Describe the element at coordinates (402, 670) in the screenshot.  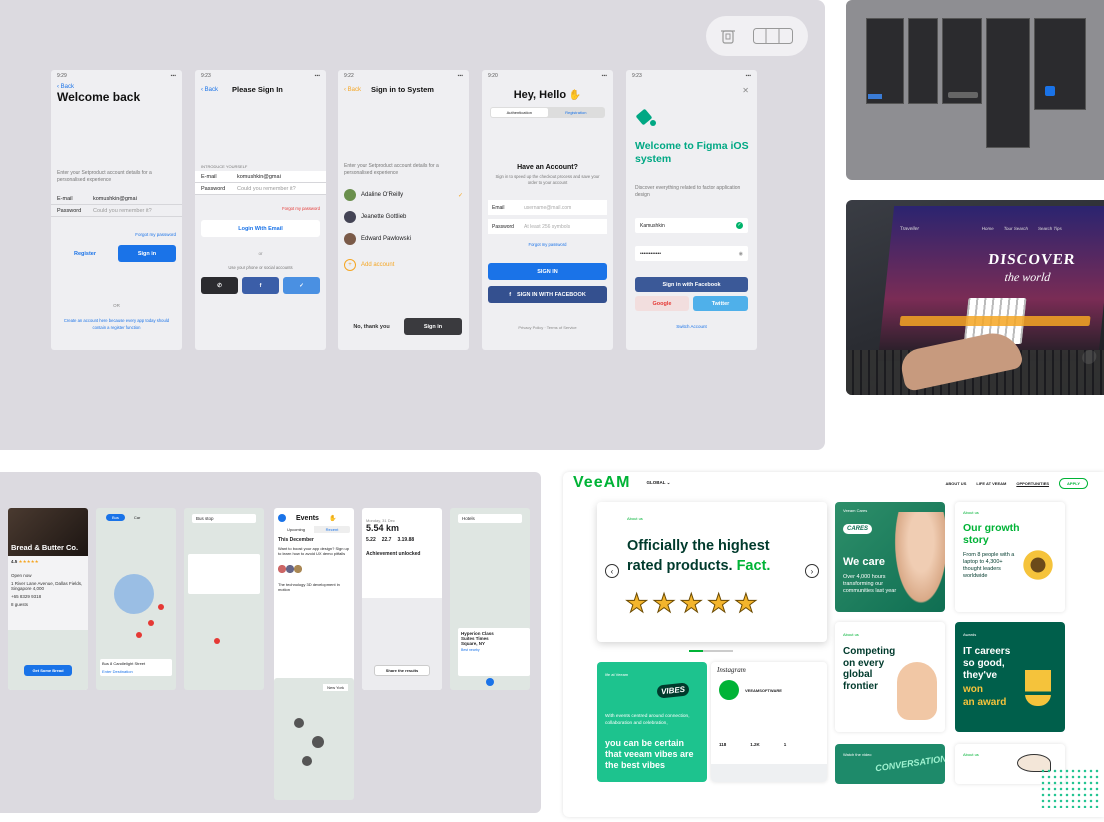
I see `share-results-button: Share the results` at that location.